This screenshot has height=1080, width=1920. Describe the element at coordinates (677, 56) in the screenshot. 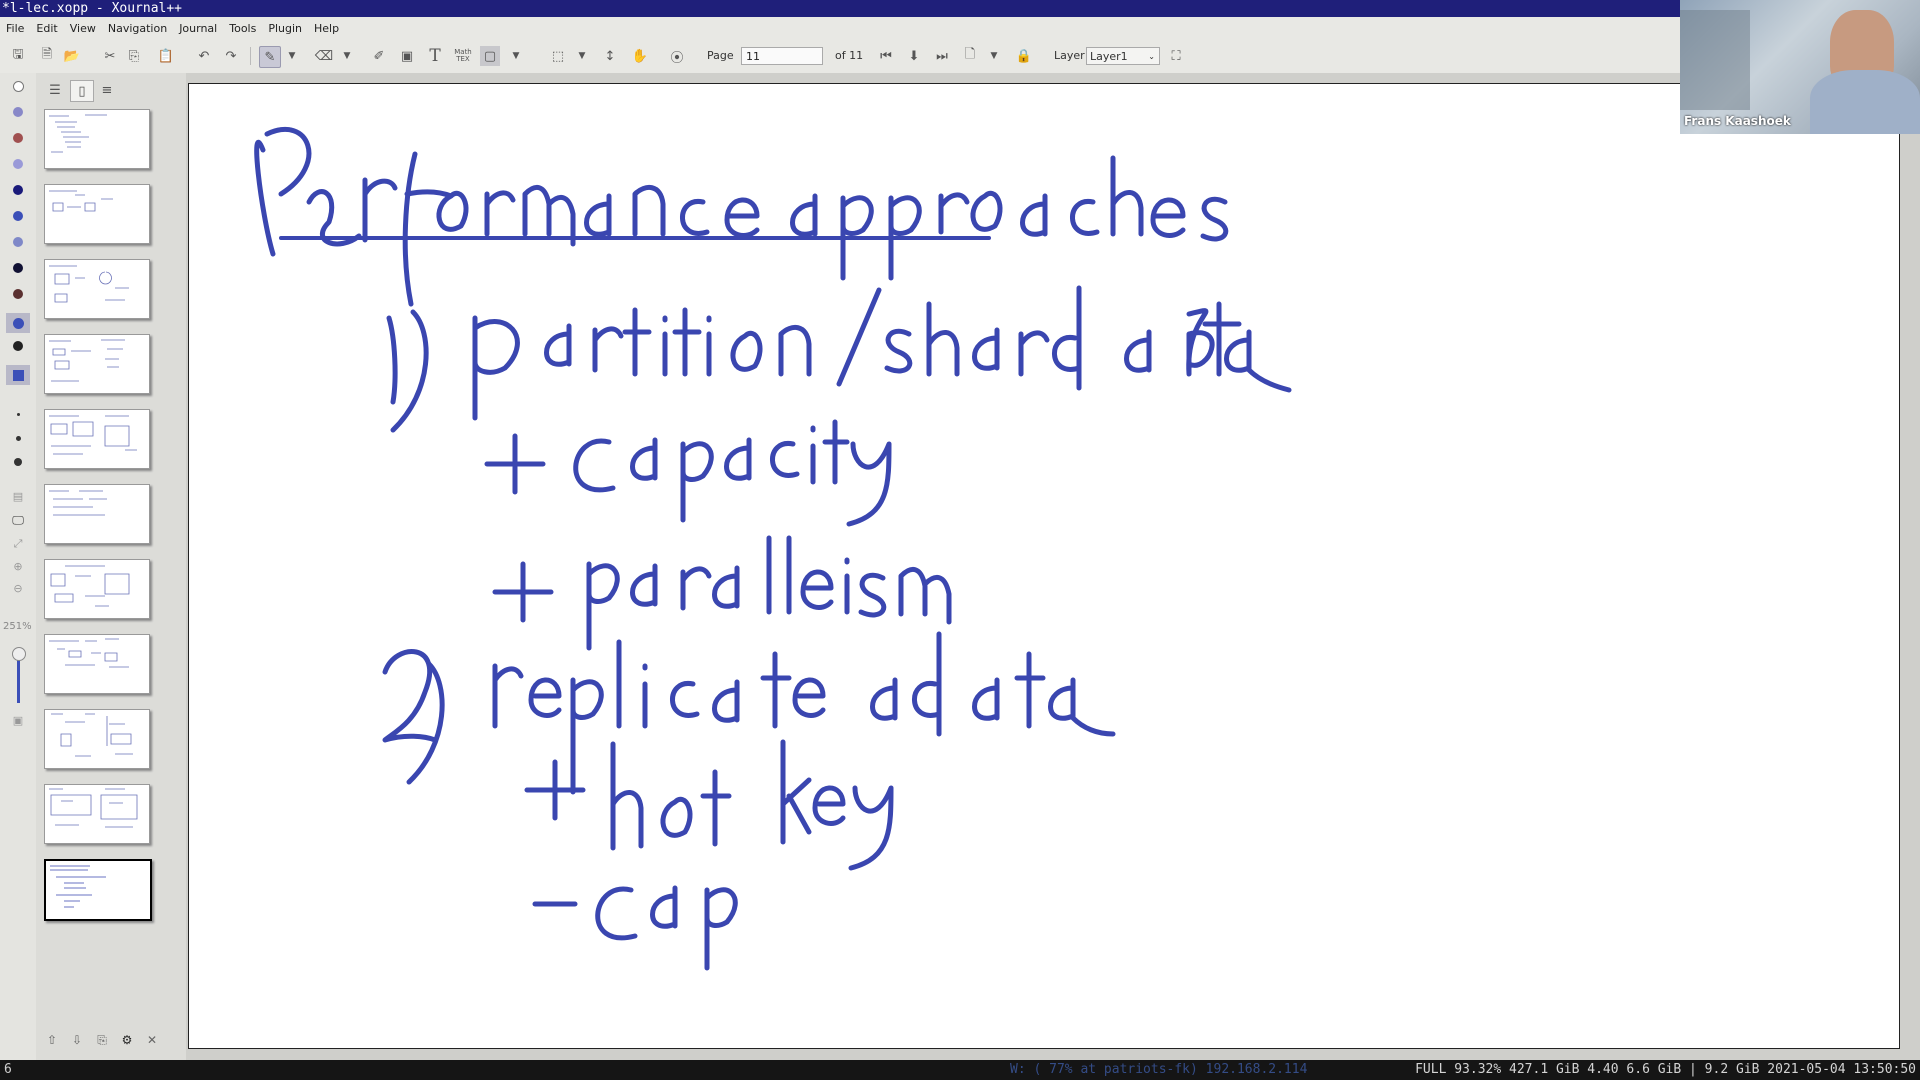

I see `zoom-icon: ⦿` at that location.